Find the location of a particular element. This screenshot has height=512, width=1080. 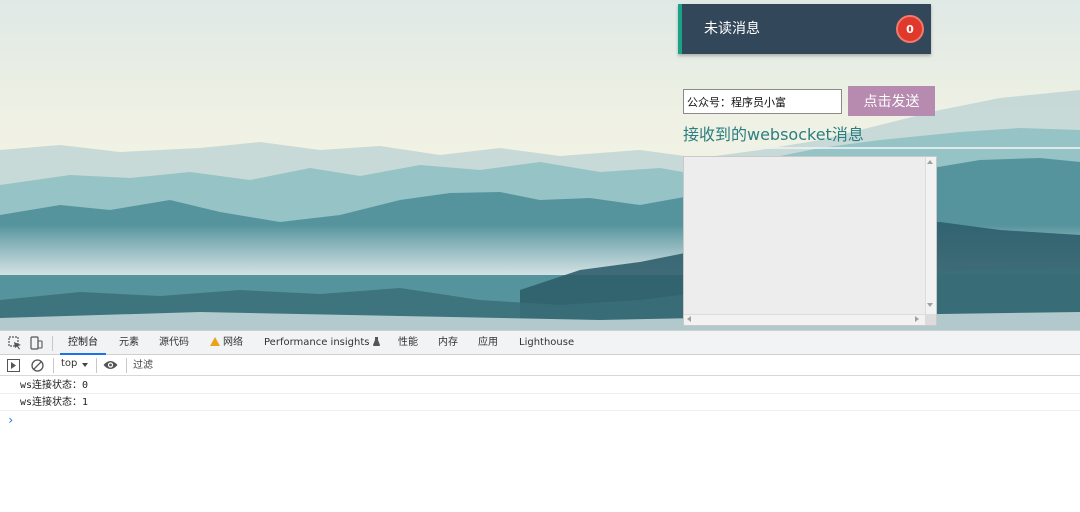

tab-elements: 元素 is located at coordinates (129, 343).